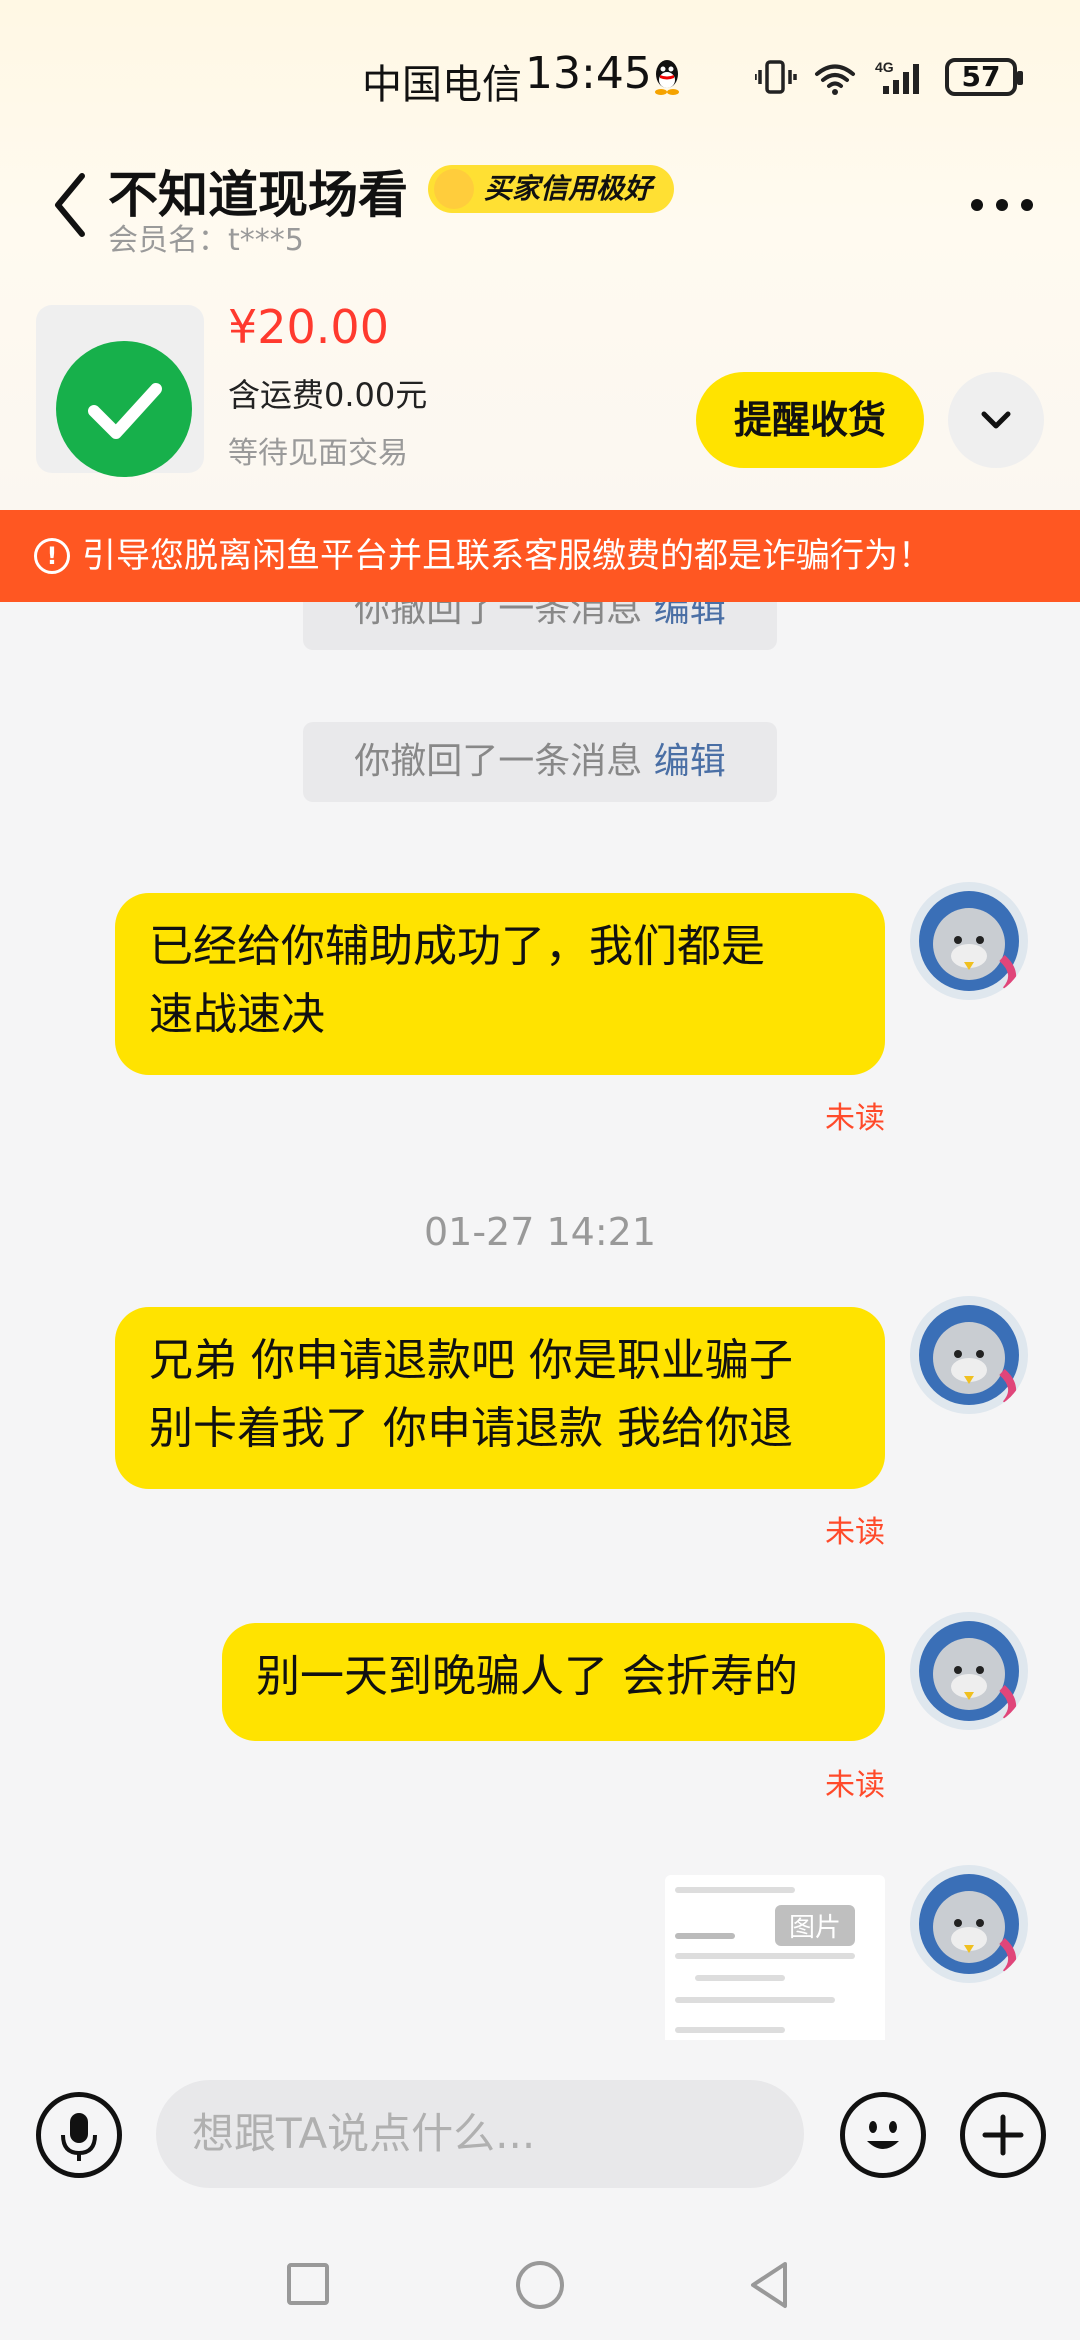 The height and width of the screenshot is (2340, 1080). What do you see at coordinates (1002, 205) in the screenshot?
I see `more-icon` at bounding box center [1002, 205].